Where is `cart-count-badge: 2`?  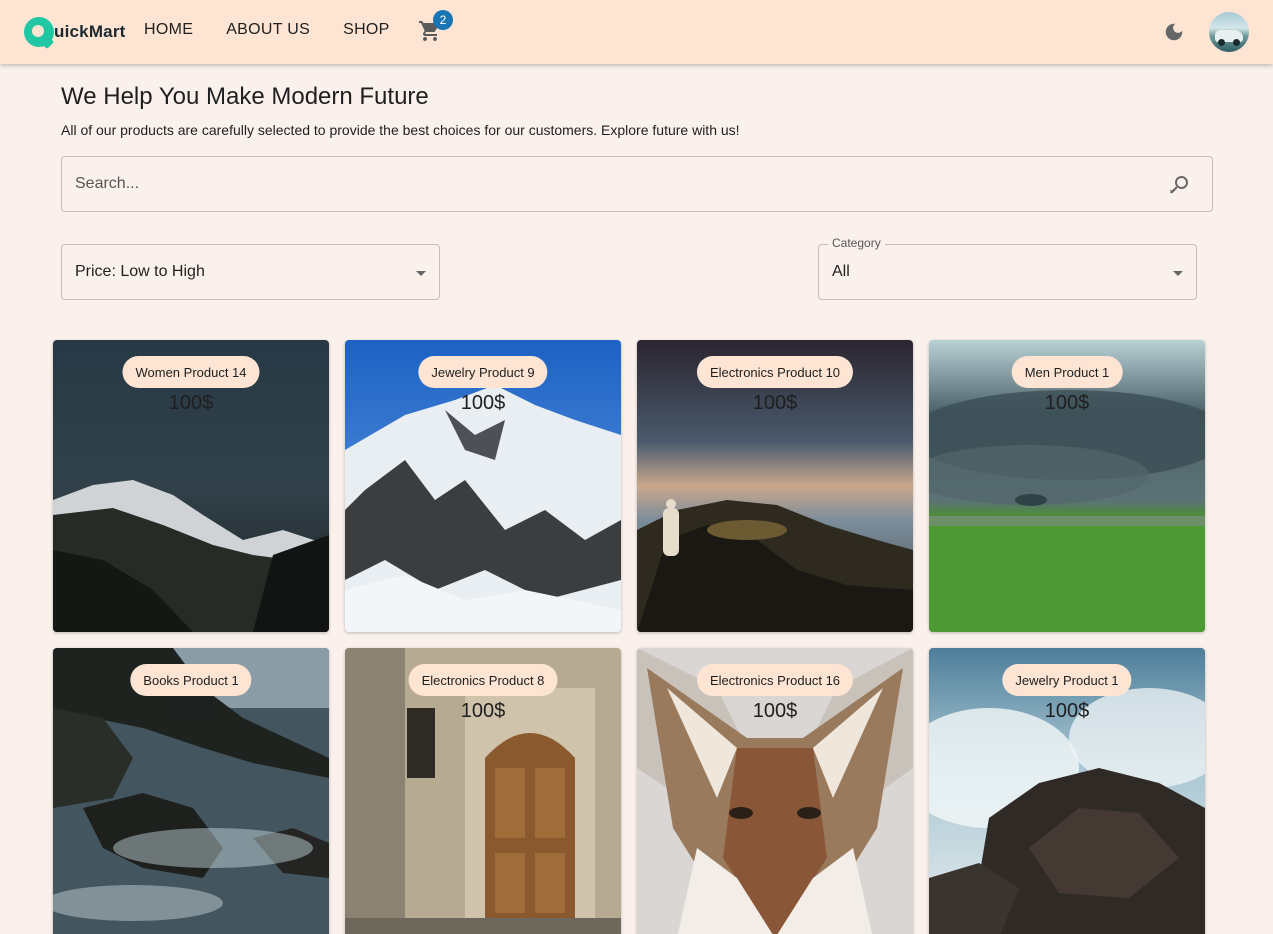 cart-count-badge: 2 is located at coordinates (443, 20).